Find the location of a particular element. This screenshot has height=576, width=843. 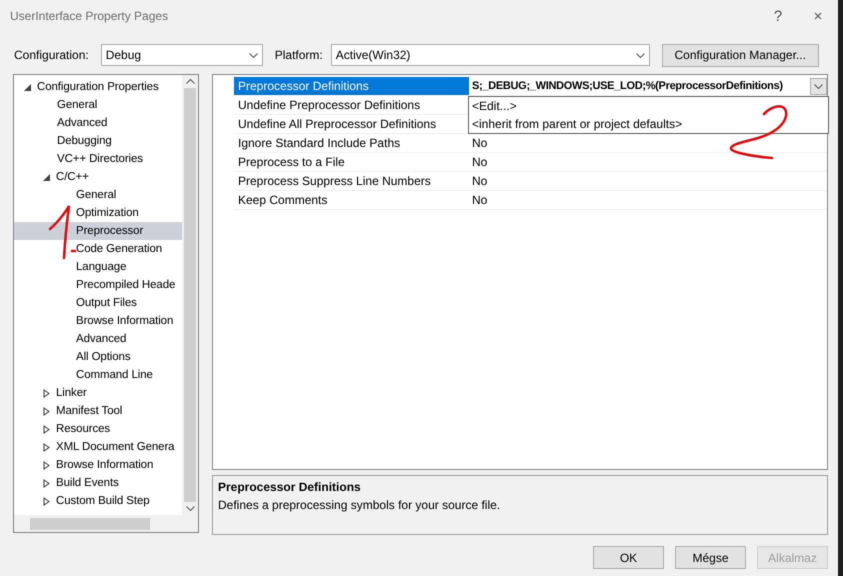

dialog-button: OK is located at coordinates (628, 557).